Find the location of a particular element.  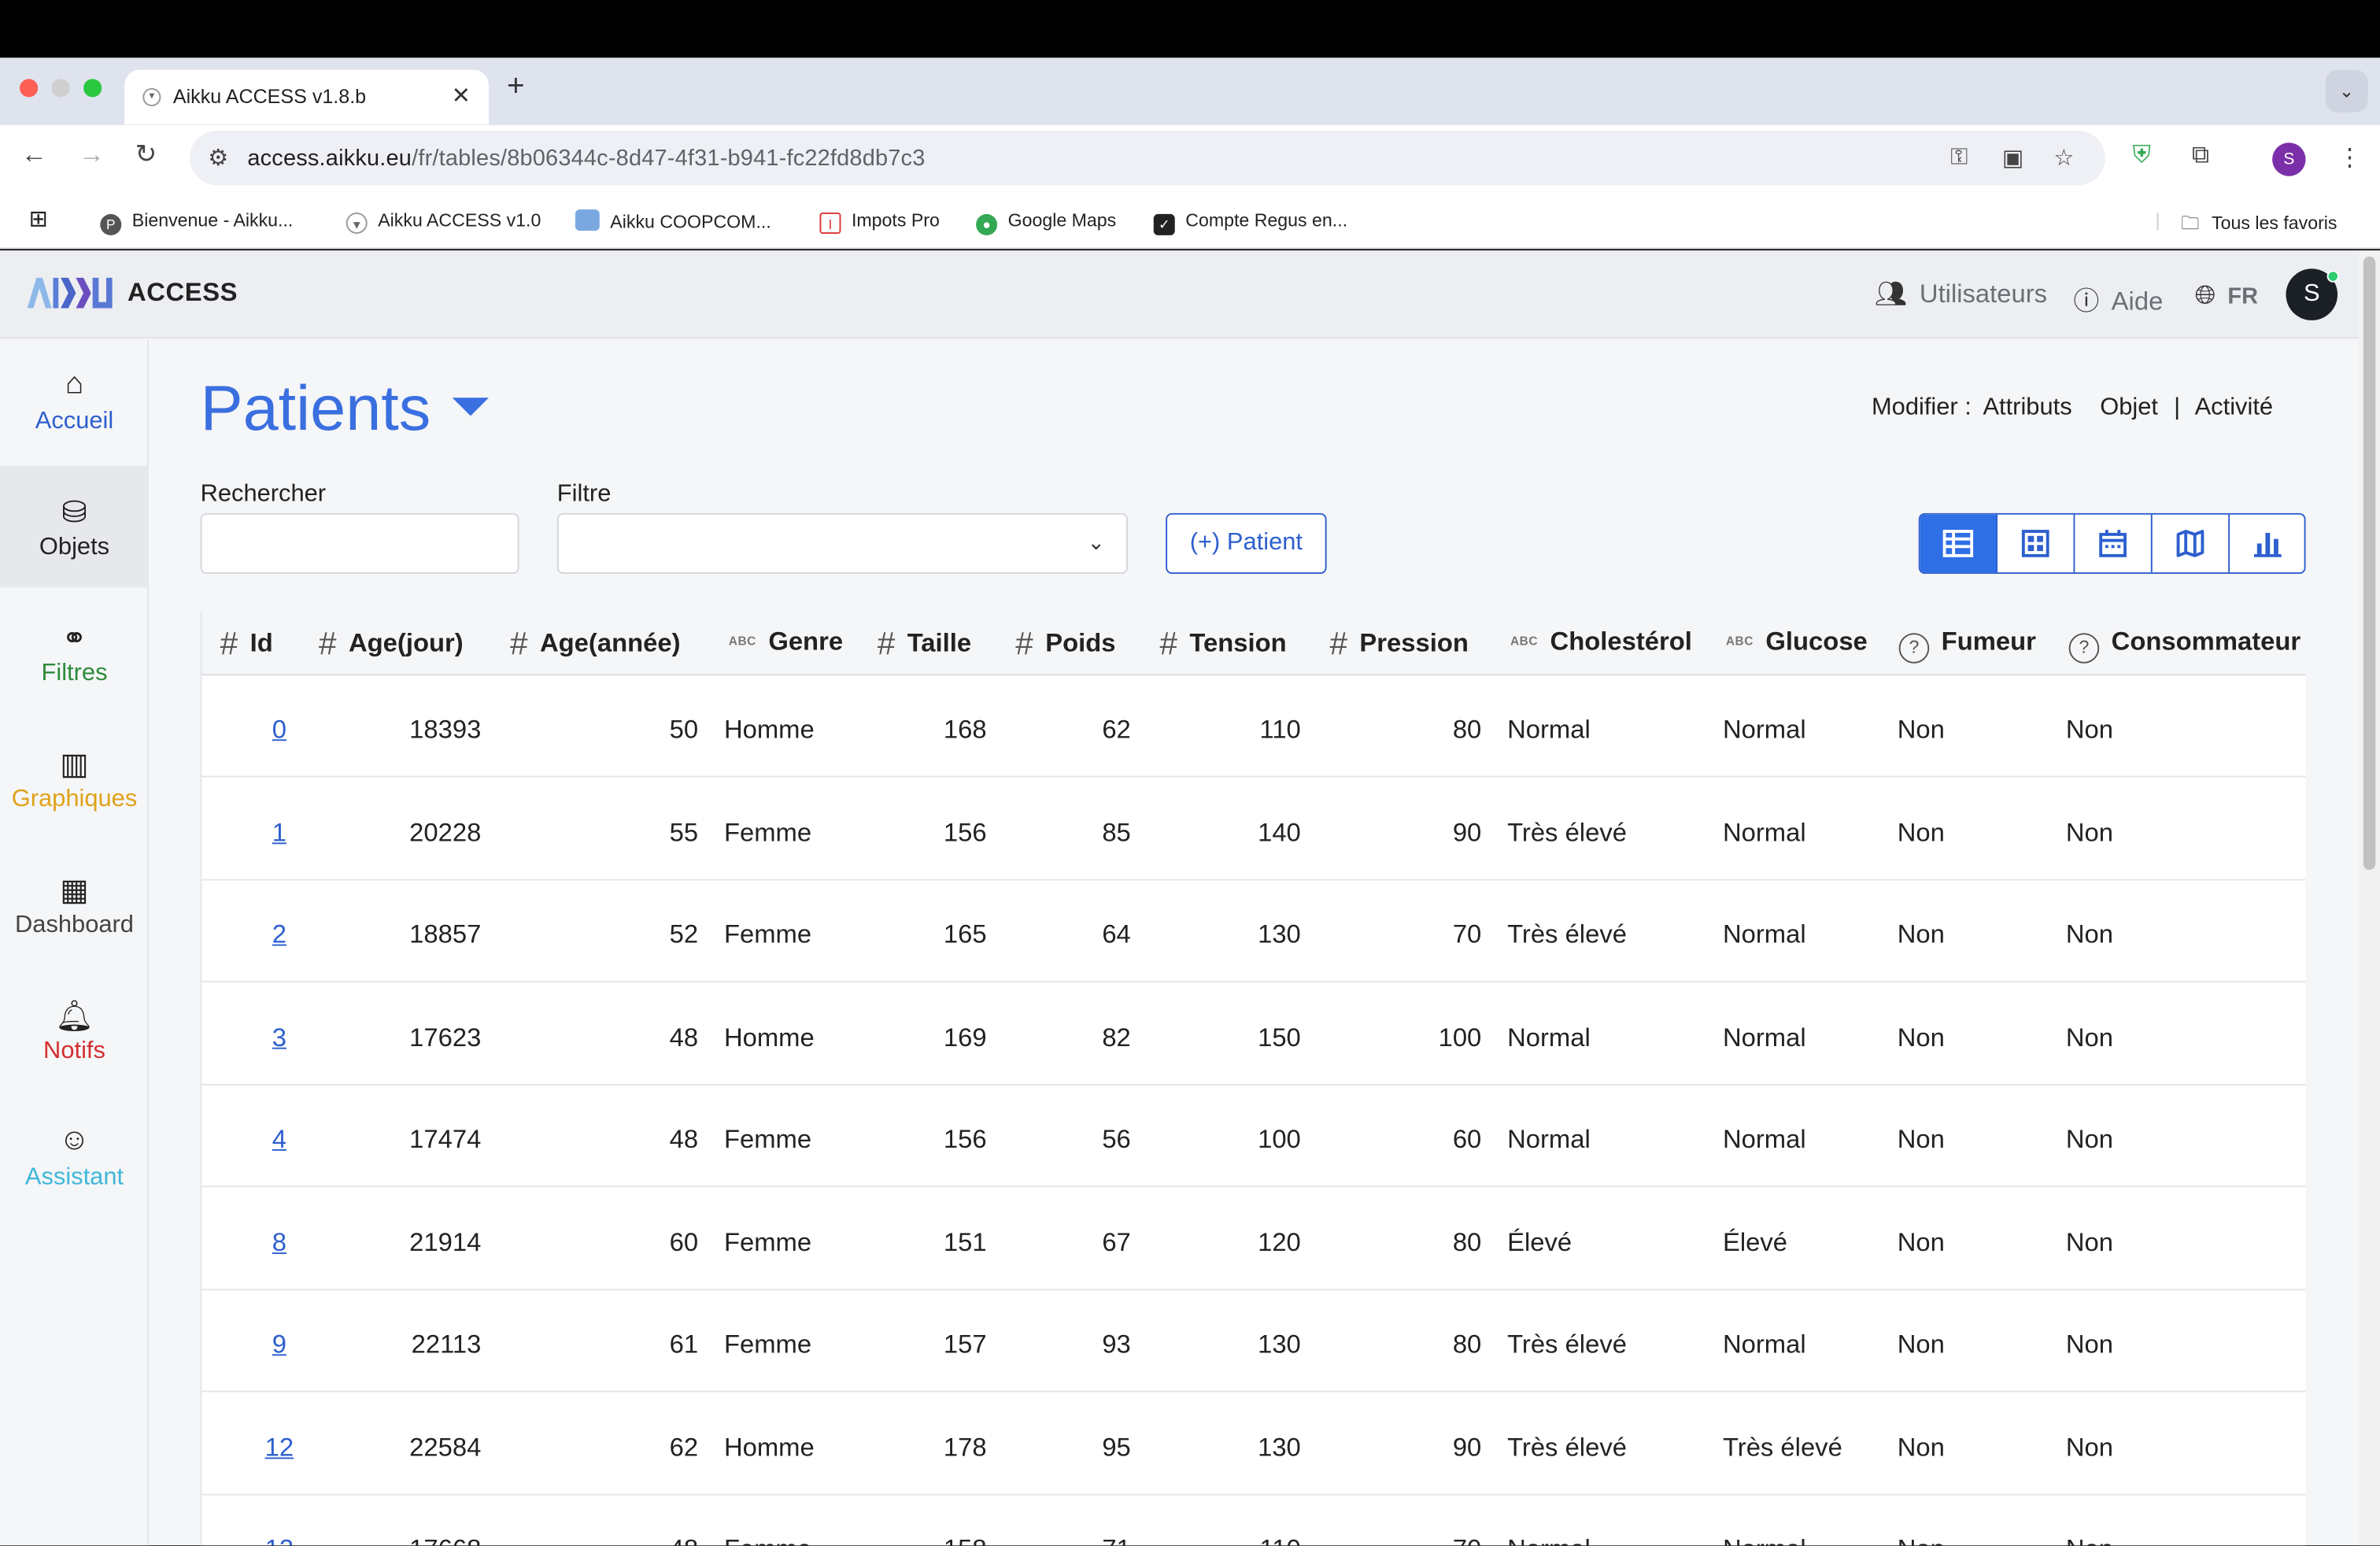

modify-attributes-link: Attributs is located at coordinates (2027, 407).